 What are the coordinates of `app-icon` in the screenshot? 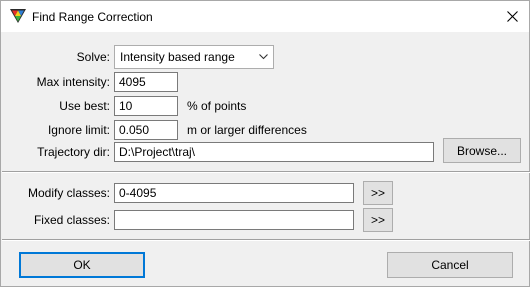 It's located at (18, 16).